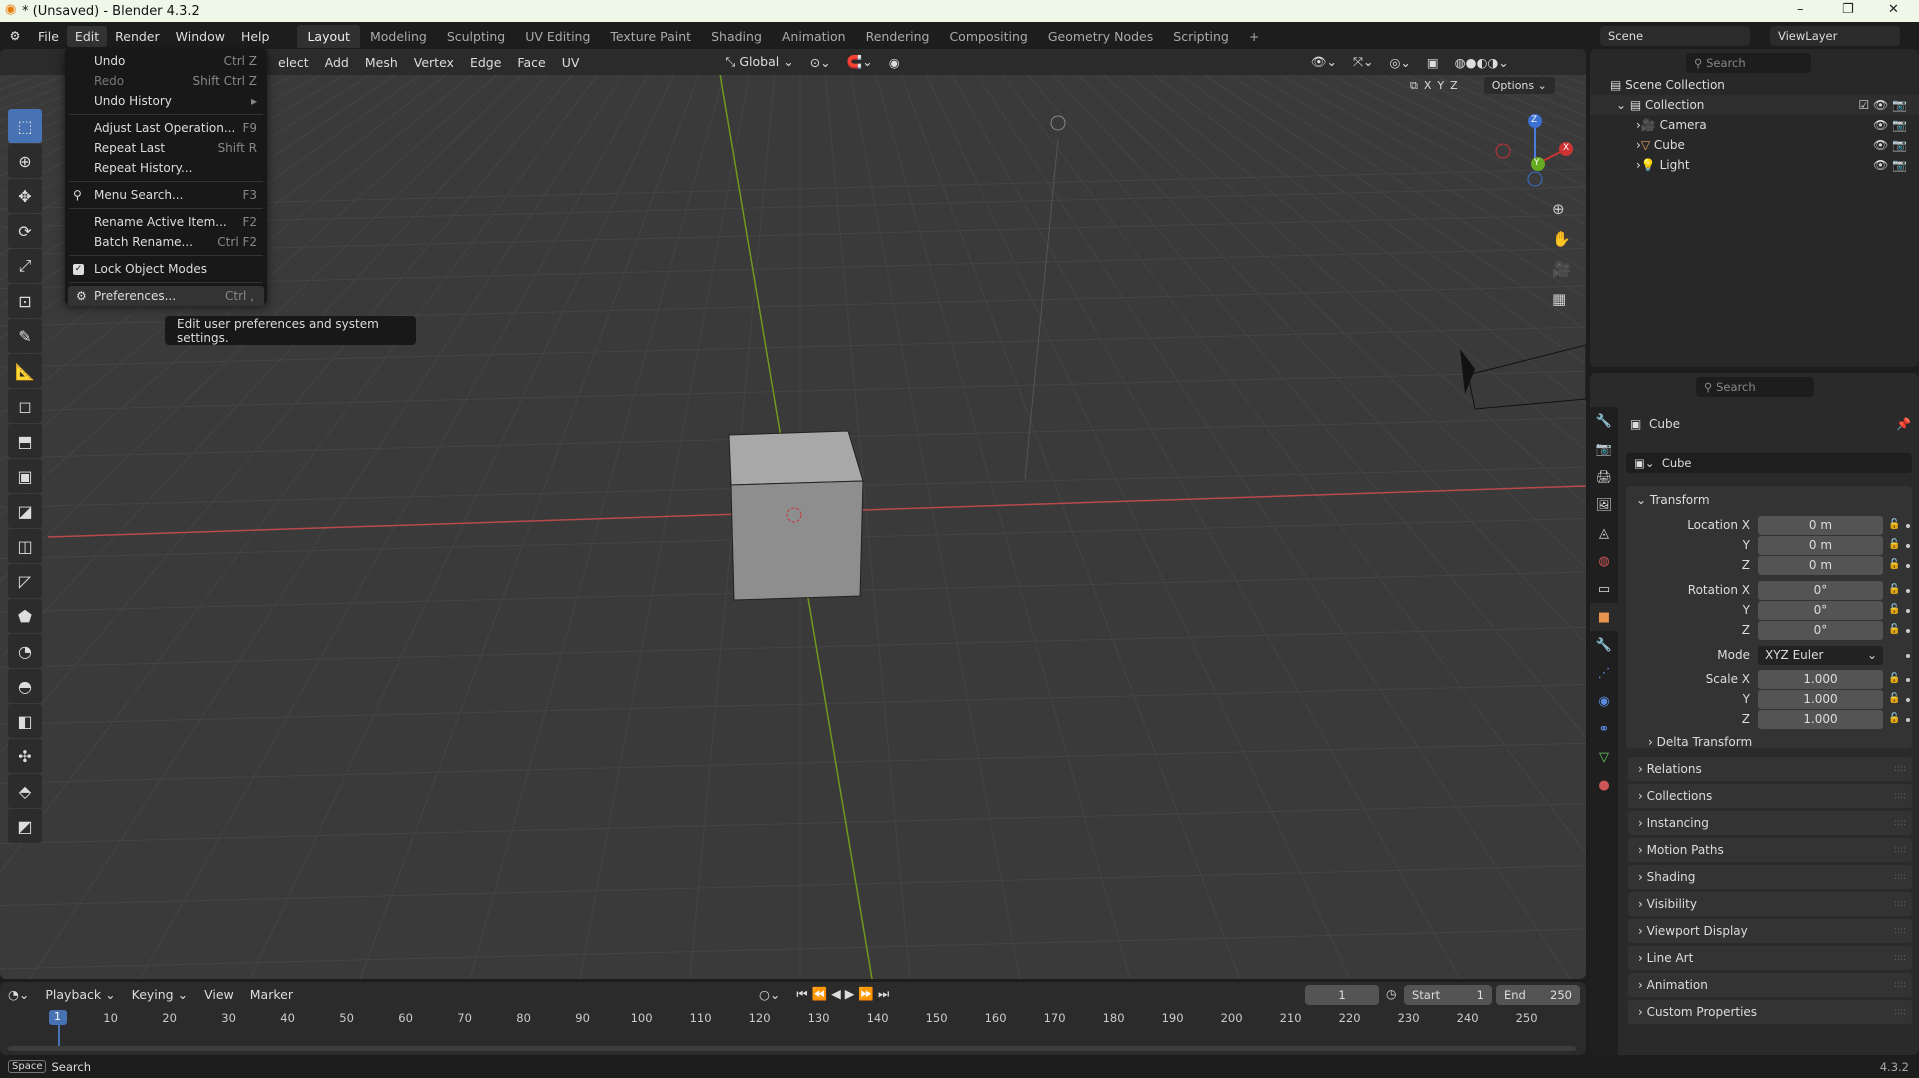  Describe the element at coordinates (1604, 701) in the screenshot. I see `physics-tab-icon: ◉` at that location.